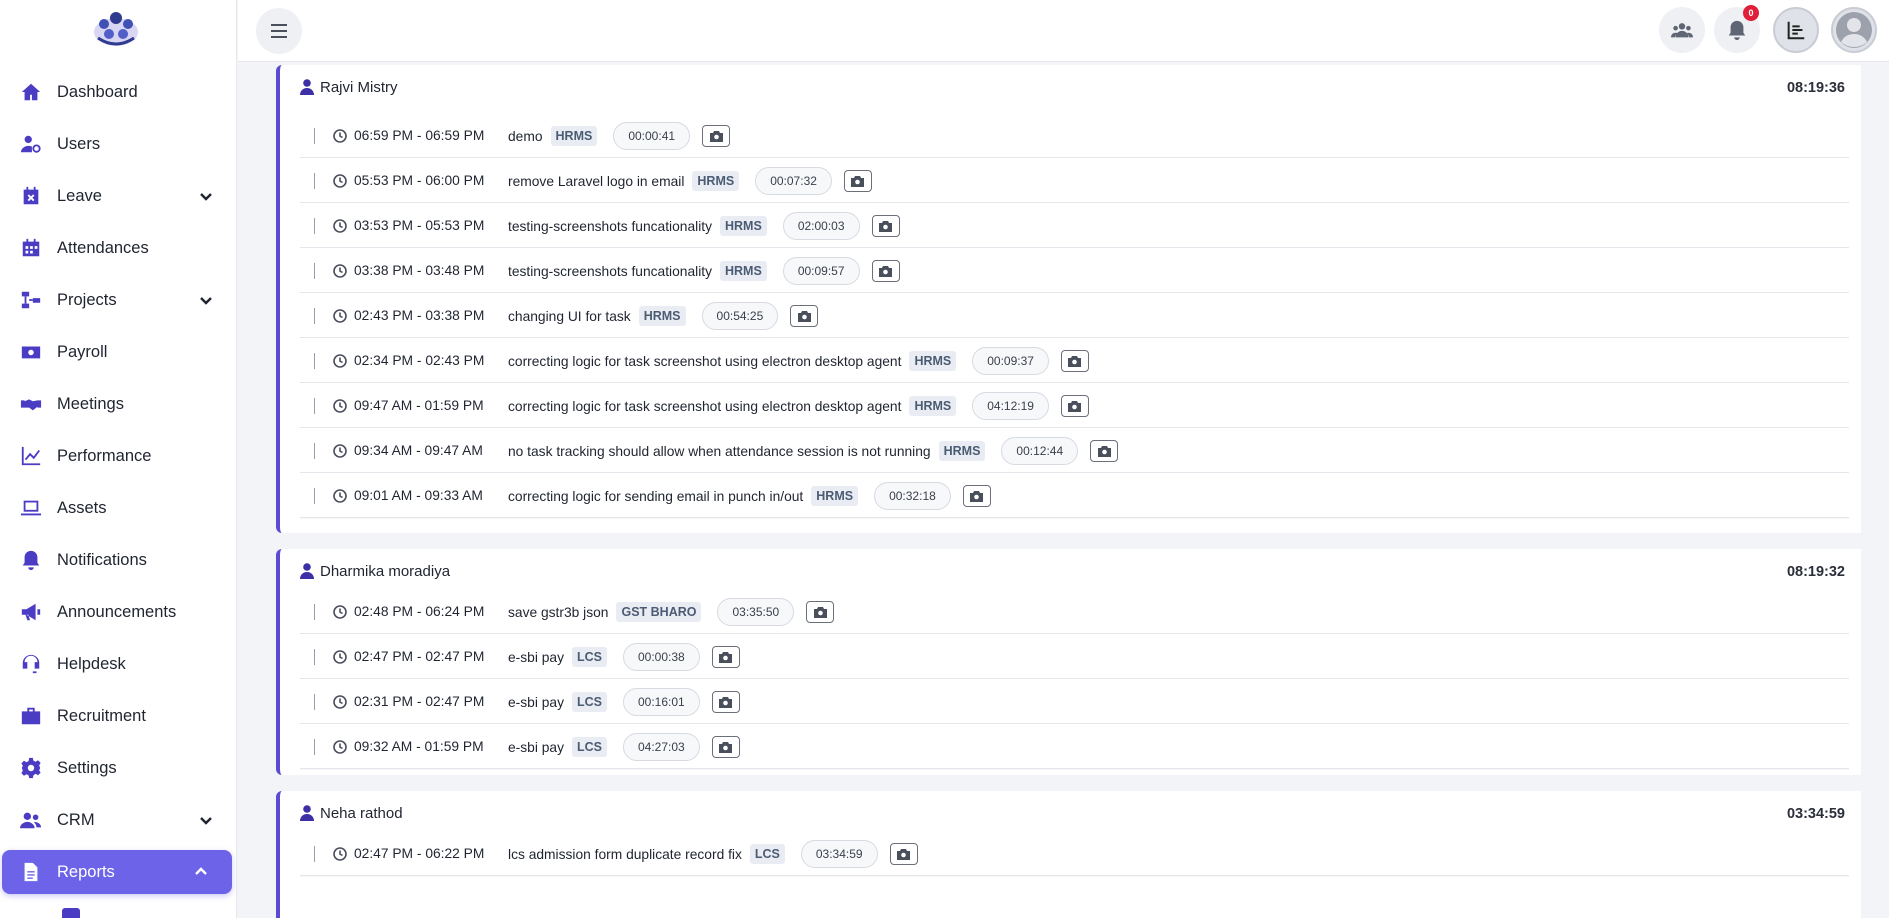  Describe the element at coordinates (1074, 656) in the screenshot. I see `list-item: 02:47 PM - 02:47 PM e-sbi pay LCS 00:00:38` at that location.